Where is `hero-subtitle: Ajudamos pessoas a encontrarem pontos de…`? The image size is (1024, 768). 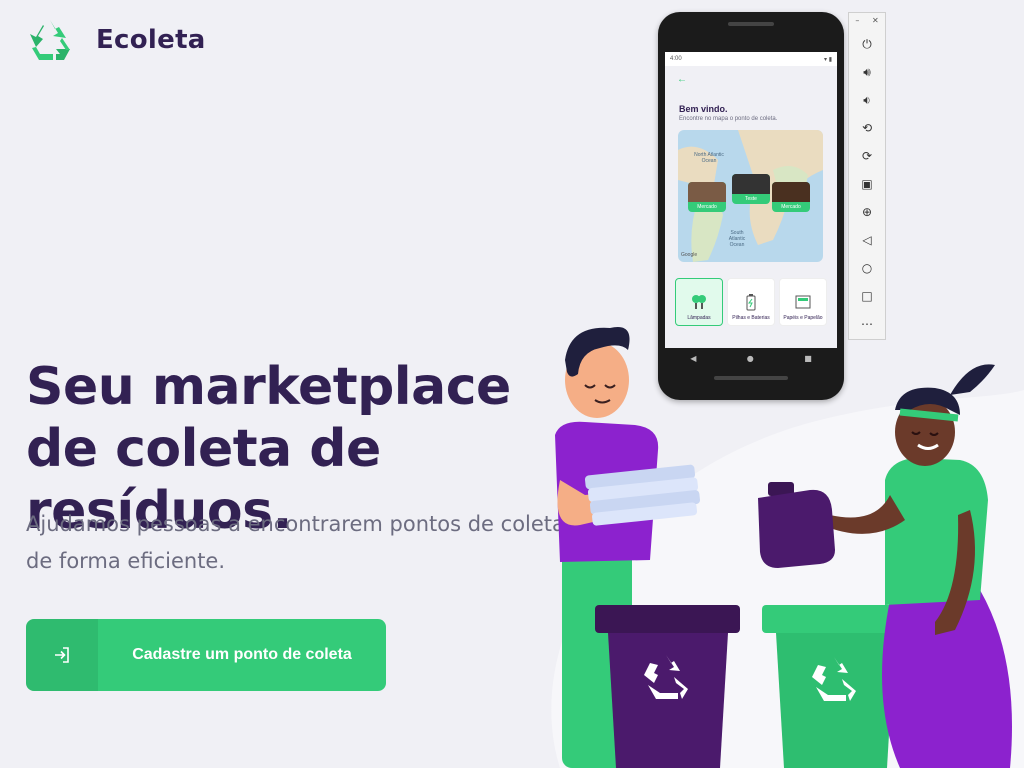 hero-subtitle: Ajudamos pessoas a encontrarem pontos de… is located at coordinates (295, 542).